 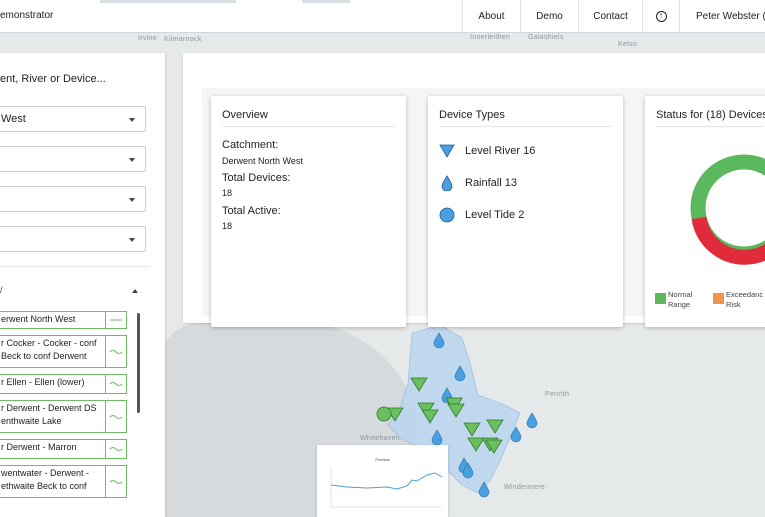 I want to click on chevron-up-icon, so click(x=135, y=291).